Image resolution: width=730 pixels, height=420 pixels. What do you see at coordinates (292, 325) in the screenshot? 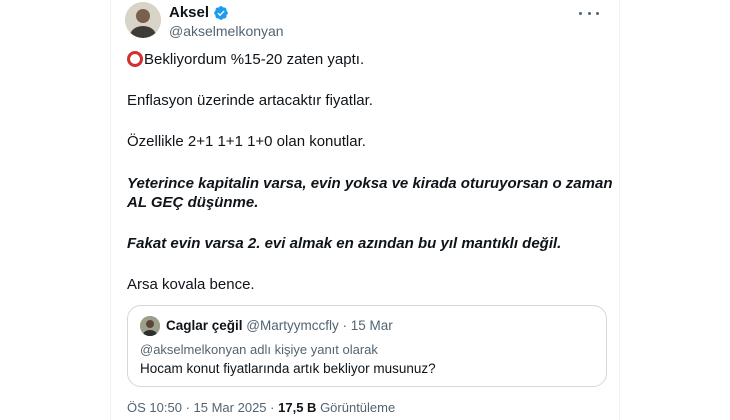
I see `quote-author-handle: @Martyymccfly` at bounding box center [292, 325].